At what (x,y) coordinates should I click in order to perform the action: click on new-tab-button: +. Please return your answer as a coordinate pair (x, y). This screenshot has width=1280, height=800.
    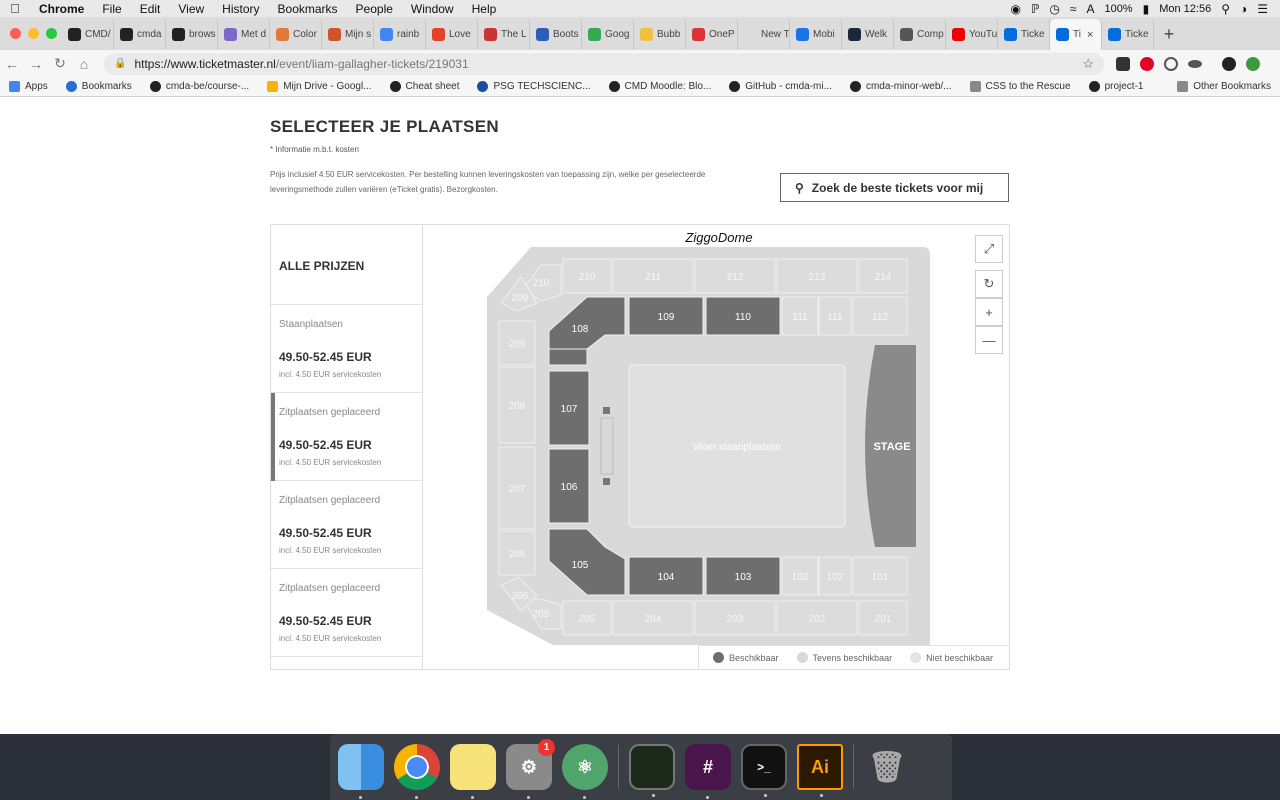
    Looking at the image, I should click on (1169, 34).